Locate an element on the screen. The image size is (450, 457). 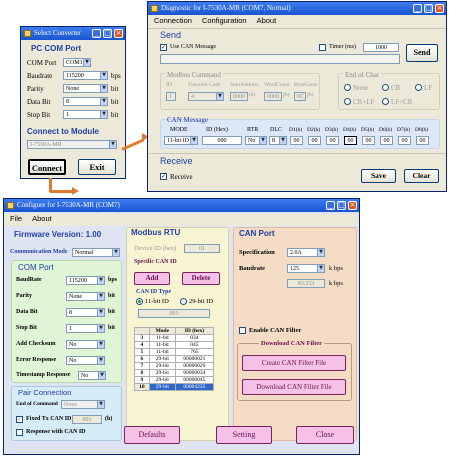
row-mode: 29-bit is located at coordinates (162, 359).